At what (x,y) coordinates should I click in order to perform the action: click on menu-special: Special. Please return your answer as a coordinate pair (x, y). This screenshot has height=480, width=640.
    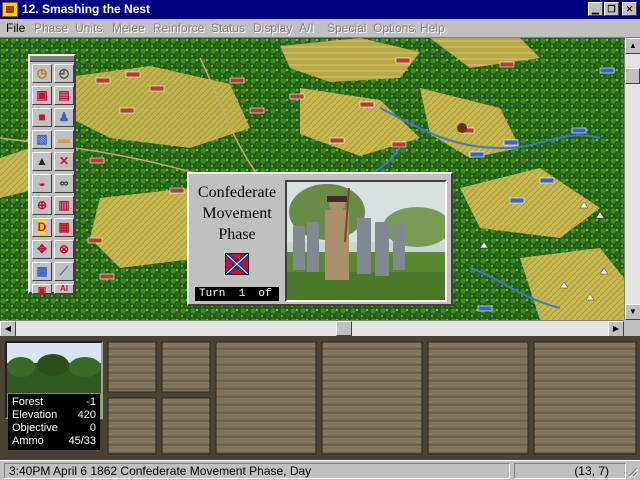
    Looking at the image, I should click on (346, 28).